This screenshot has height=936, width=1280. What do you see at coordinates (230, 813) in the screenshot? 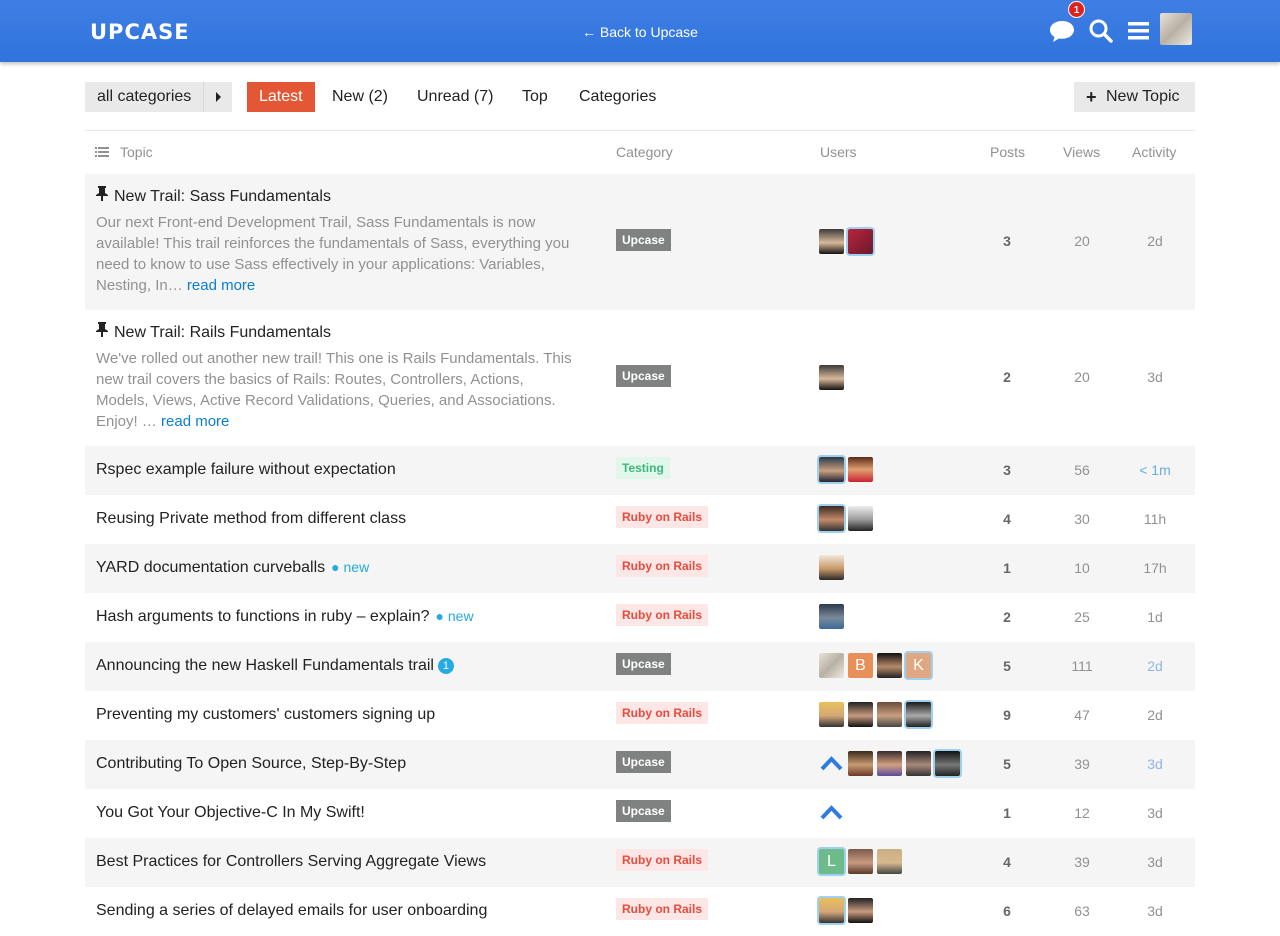
I see `topic-title-link: You Got Your Objective-C In My Swift!` at bounding box center [230, 813].